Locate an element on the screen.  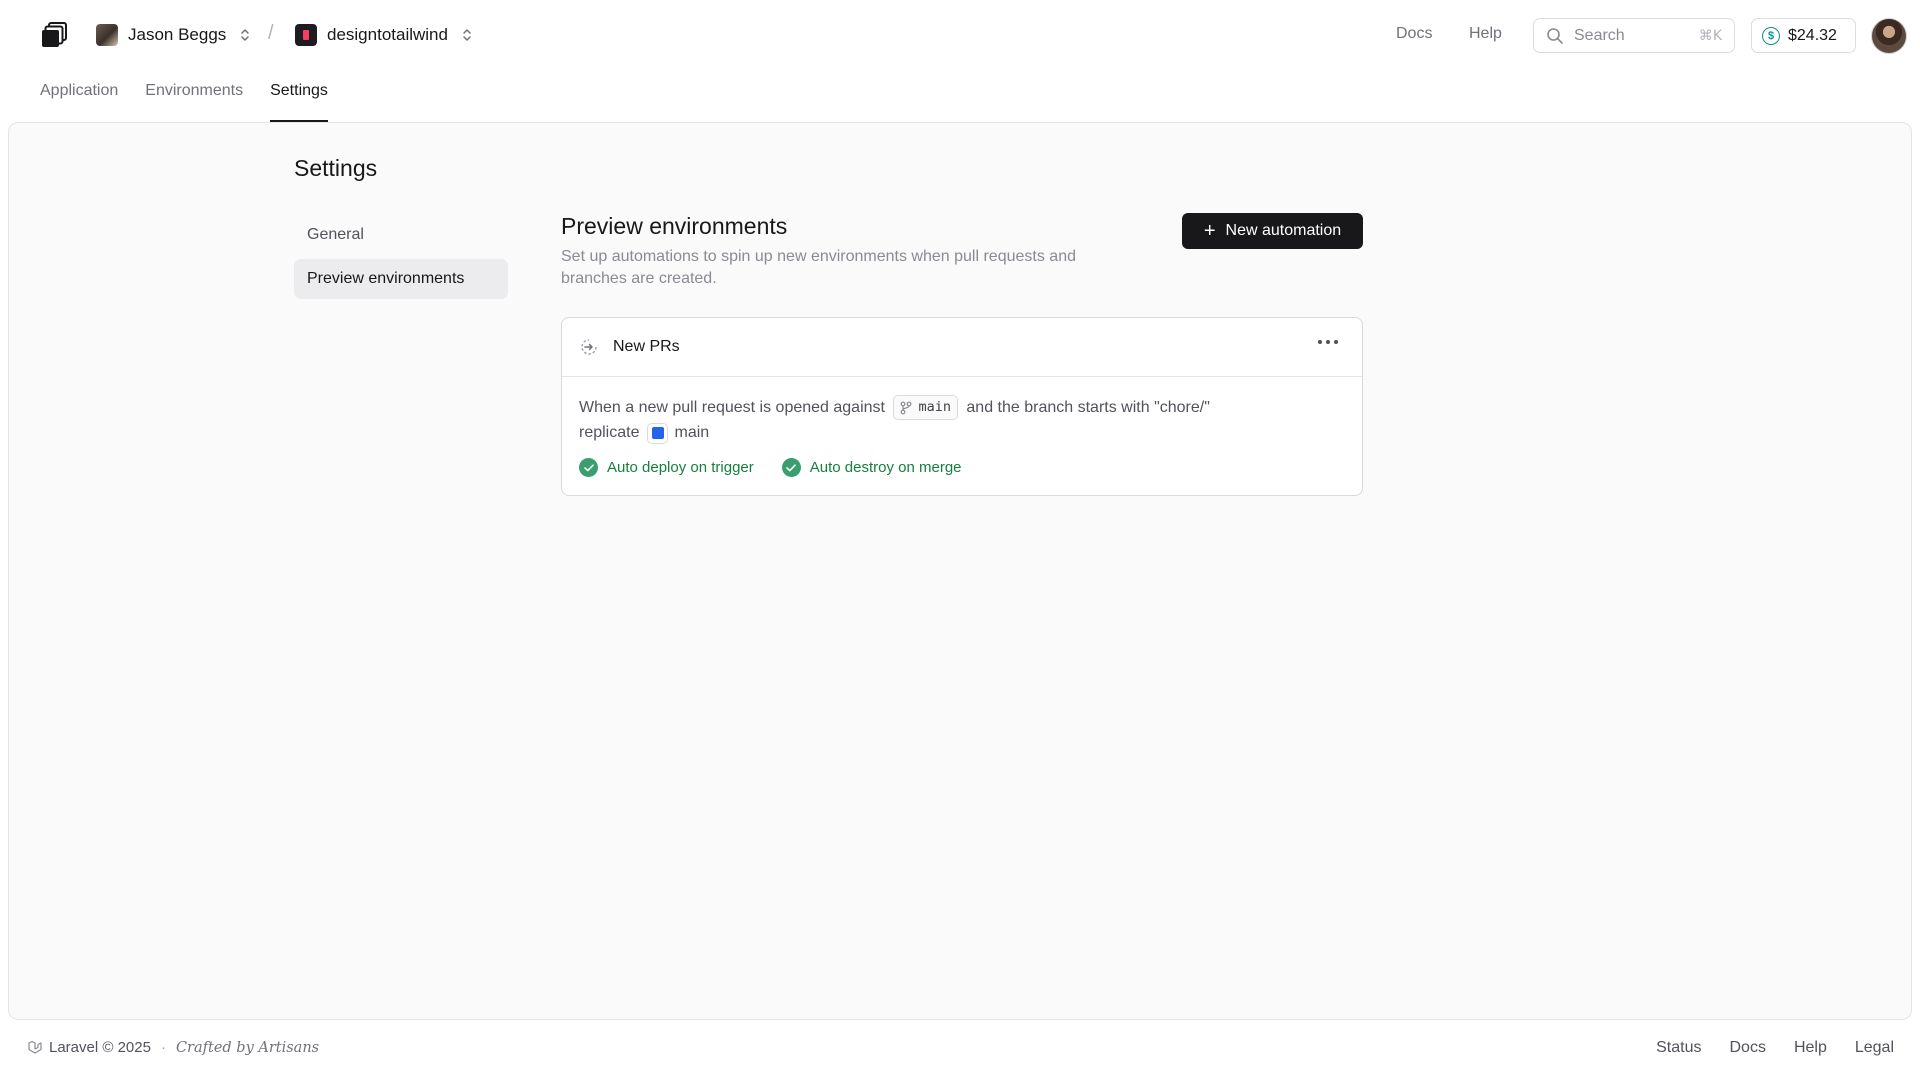
rule-text-3: replicate is located at coordinates (609, 433).